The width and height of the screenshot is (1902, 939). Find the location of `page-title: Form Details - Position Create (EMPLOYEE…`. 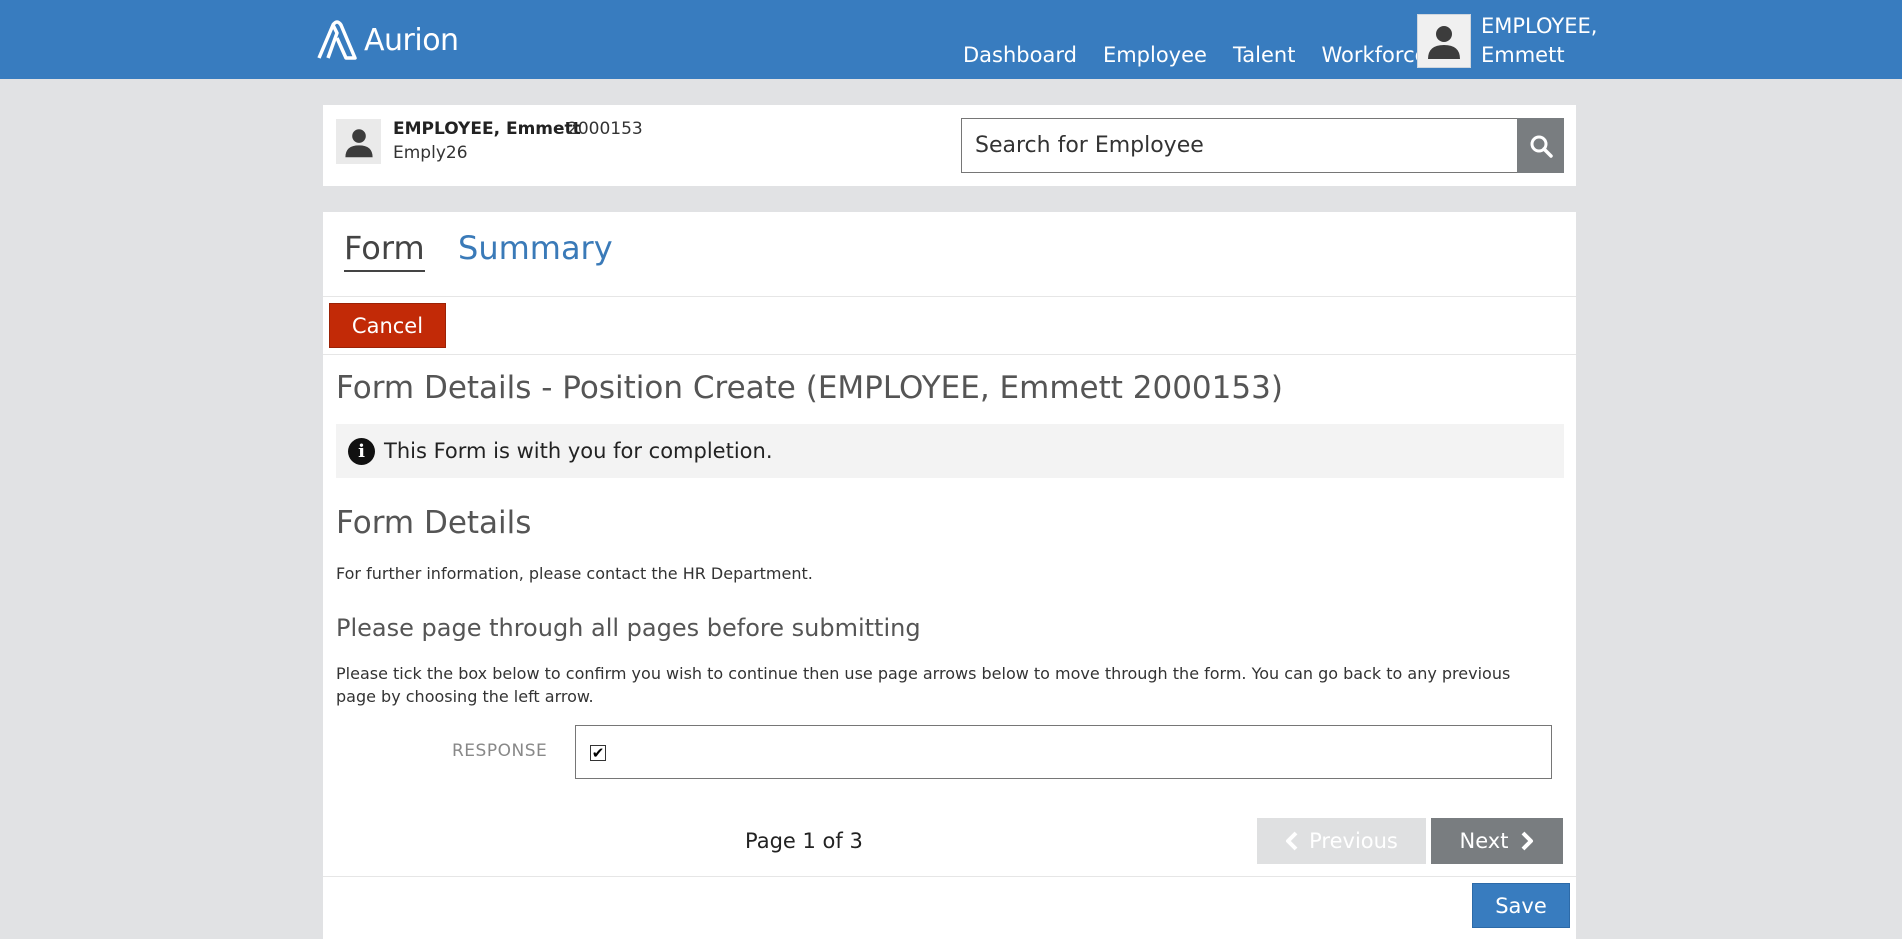

page-title: Form Details - Position Create (EMPLOYEE… is located at coordinates (809, 388).